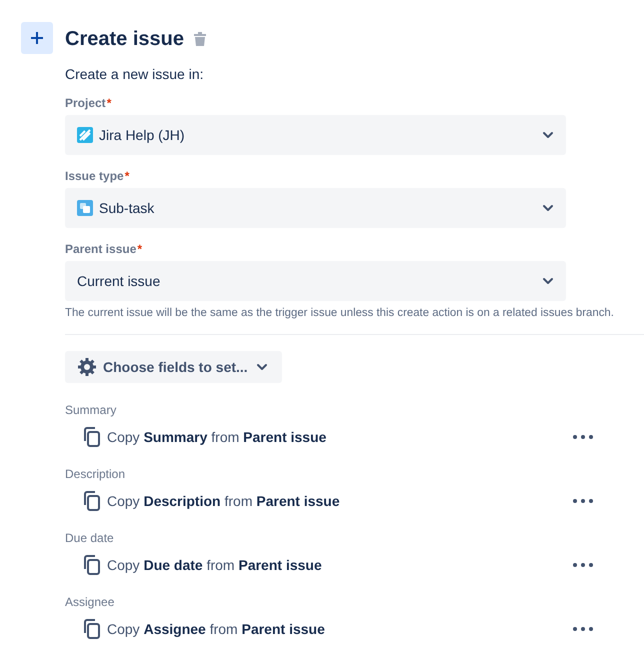 This screenshot has height=649, width=644. Describe the element at coordinates (315, 208) in the screenshot. I see `select-field: Sub-task` at that location.